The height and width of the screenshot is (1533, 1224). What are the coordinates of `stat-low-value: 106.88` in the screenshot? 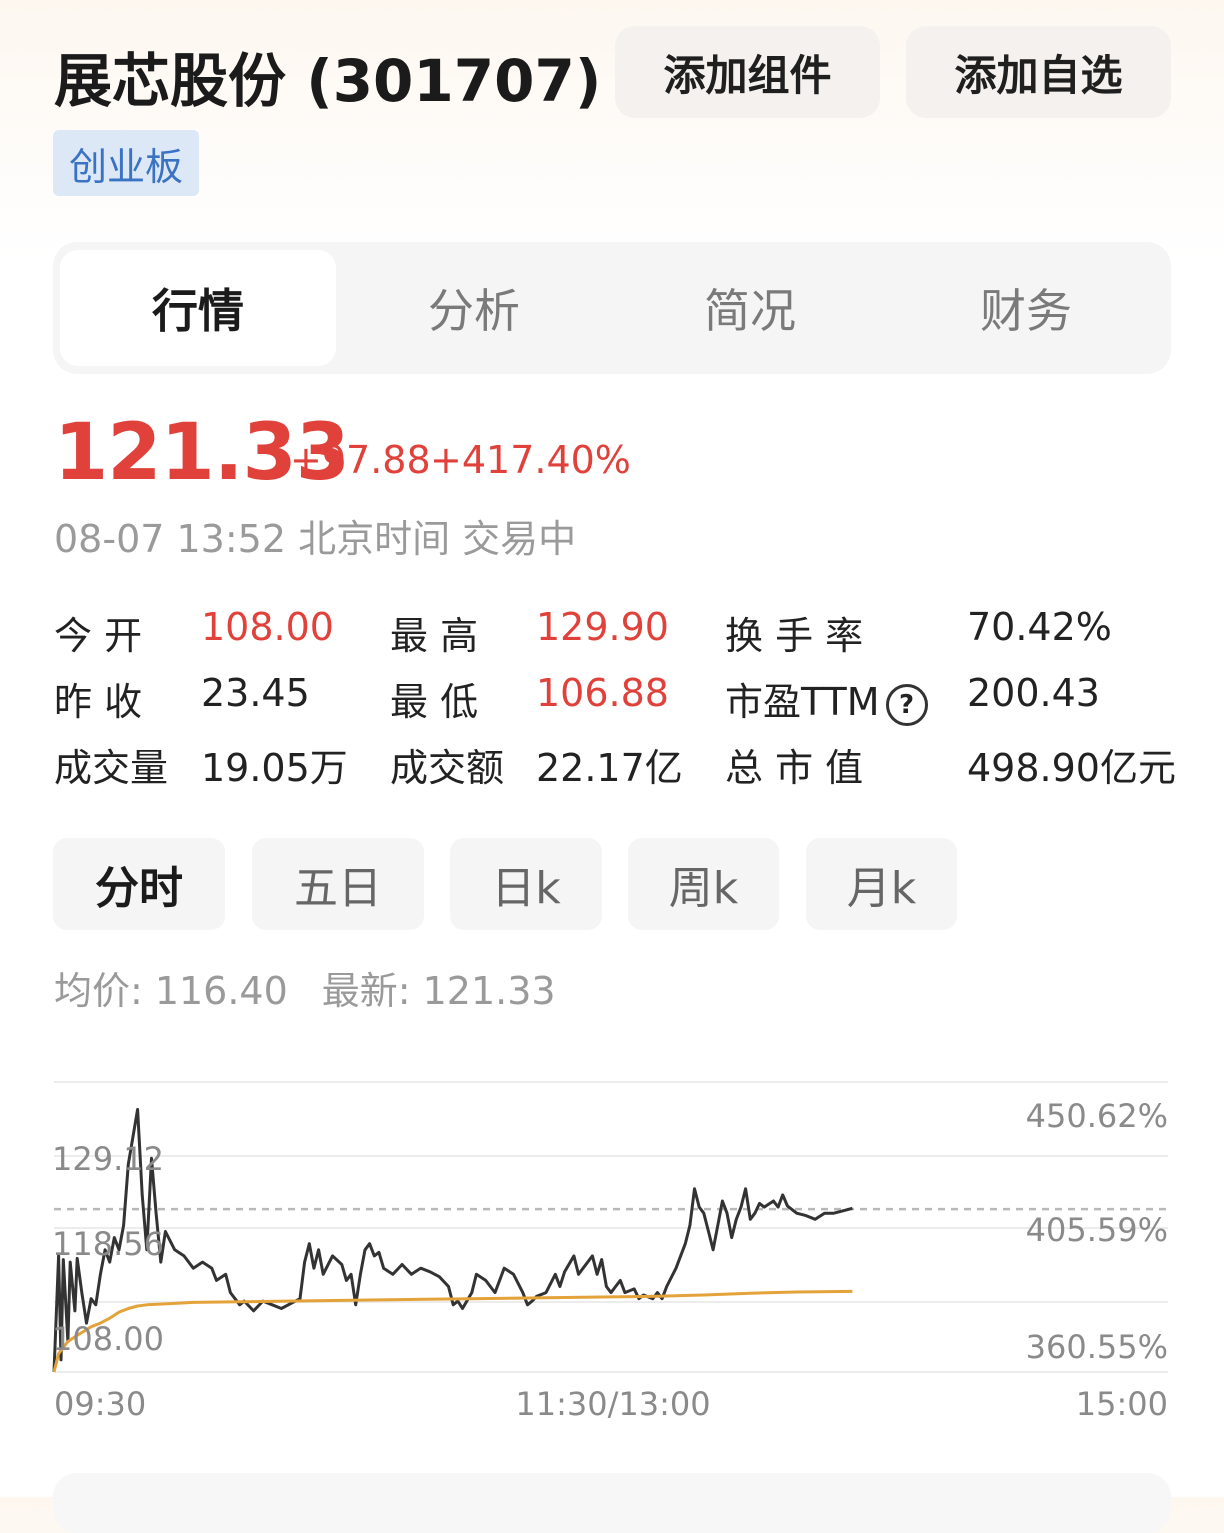 It's located at (602, 693).